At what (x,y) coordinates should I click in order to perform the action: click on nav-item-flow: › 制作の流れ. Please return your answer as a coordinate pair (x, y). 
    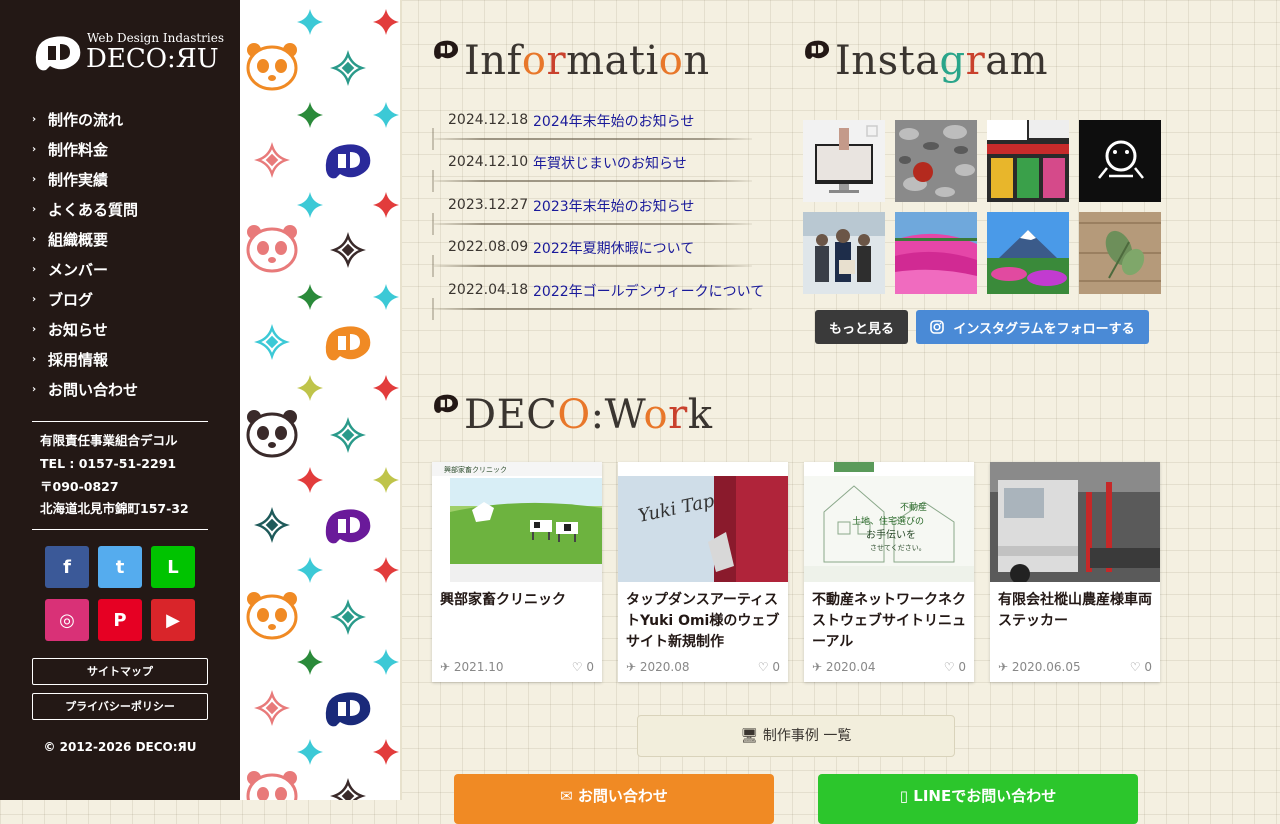
    Looking at the image, I should click on (122, 121).